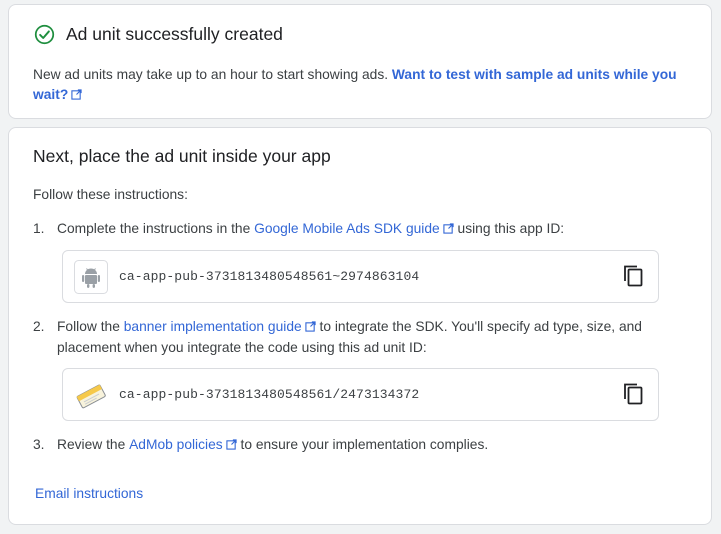 The image size is (721, 534). I want to click on step-text-post: using this app ID:, so click(509, 228).